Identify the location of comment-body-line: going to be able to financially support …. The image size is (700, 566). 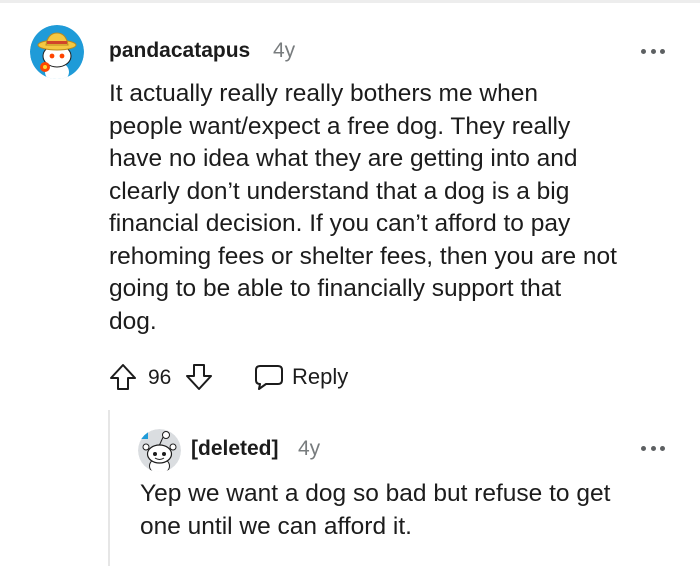
(335, 288).